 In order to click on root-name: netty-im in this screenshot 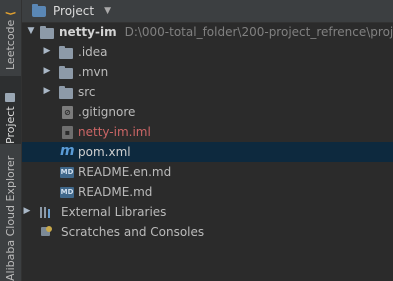, I will do `click(88, 32)`.